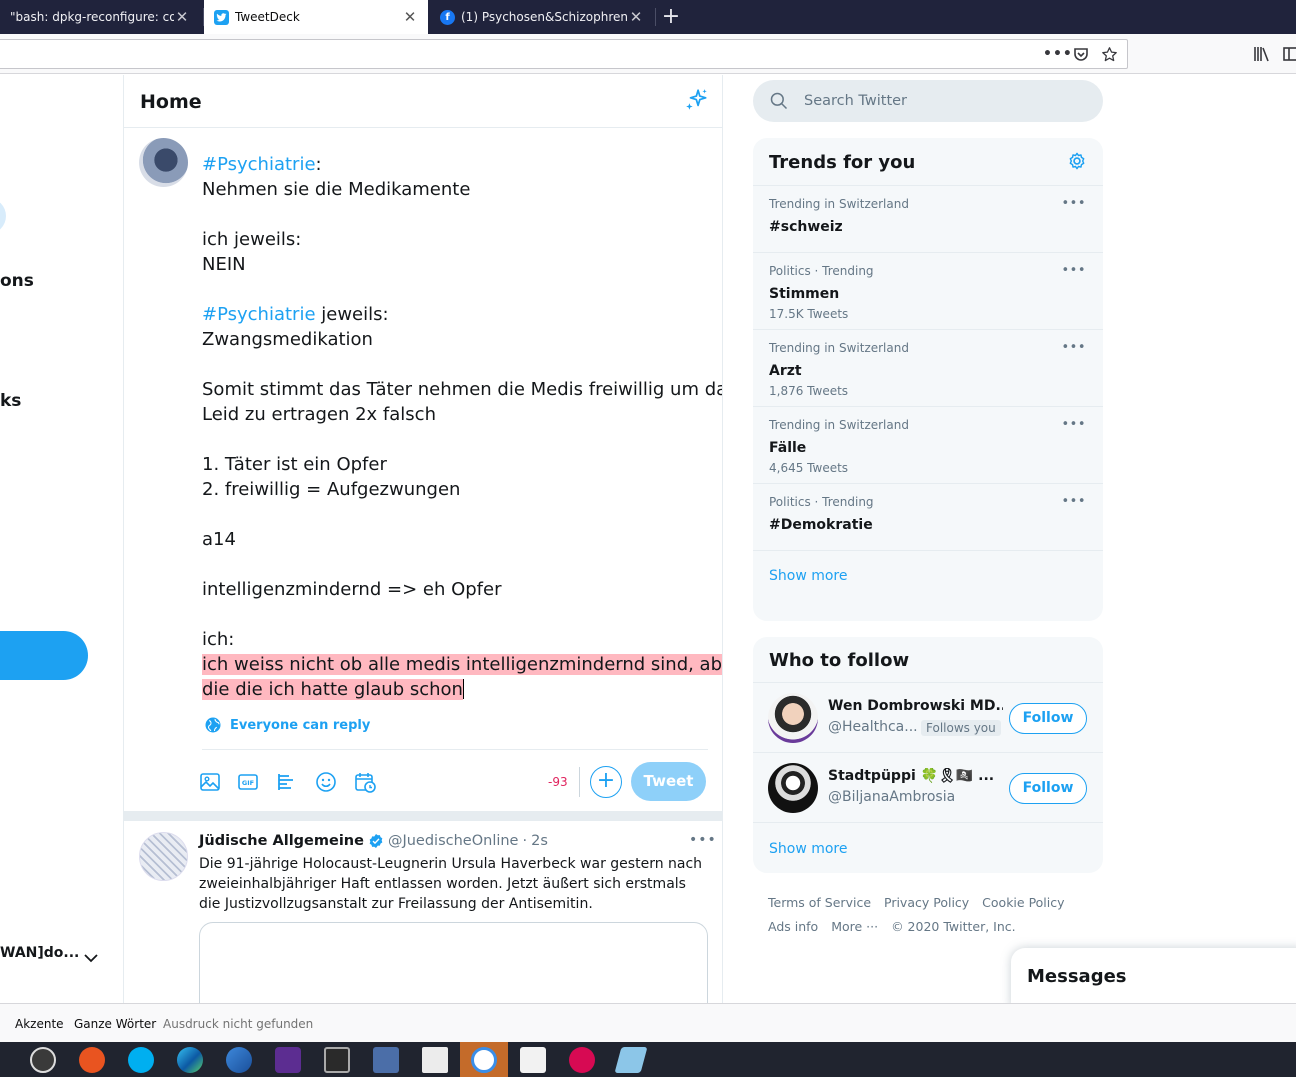 The image size is (1296, 1077). I want to click on trends-show-more-link: Show more, so click(928, 576).